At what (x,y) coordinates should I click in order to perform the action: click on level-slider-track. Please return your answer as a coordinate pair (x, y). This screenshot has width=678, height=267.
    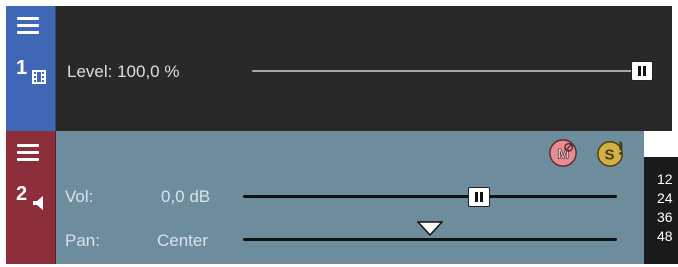
    Looking at the image, I should click on (447, 71).